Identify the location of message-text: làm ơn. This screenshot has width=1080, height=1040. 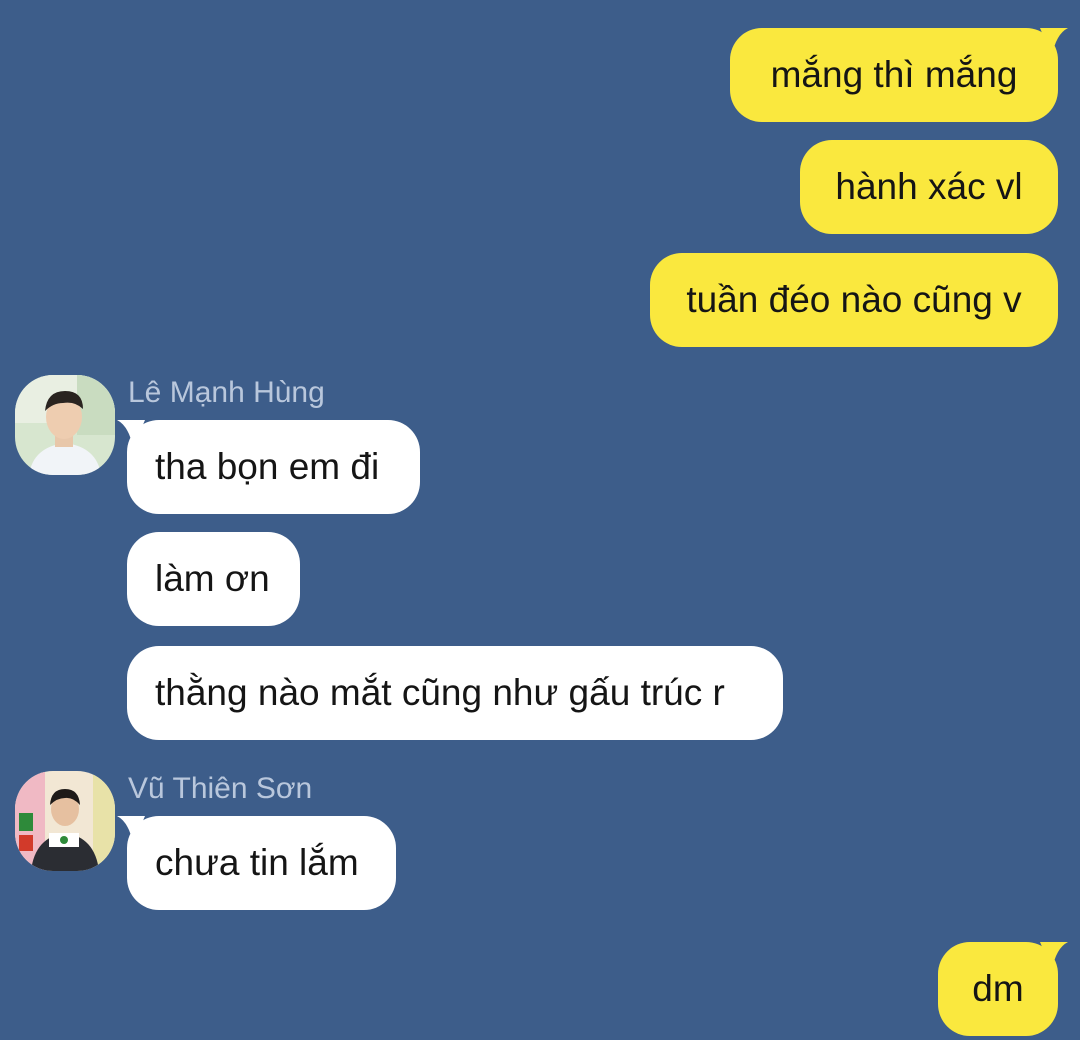
(212, 578).